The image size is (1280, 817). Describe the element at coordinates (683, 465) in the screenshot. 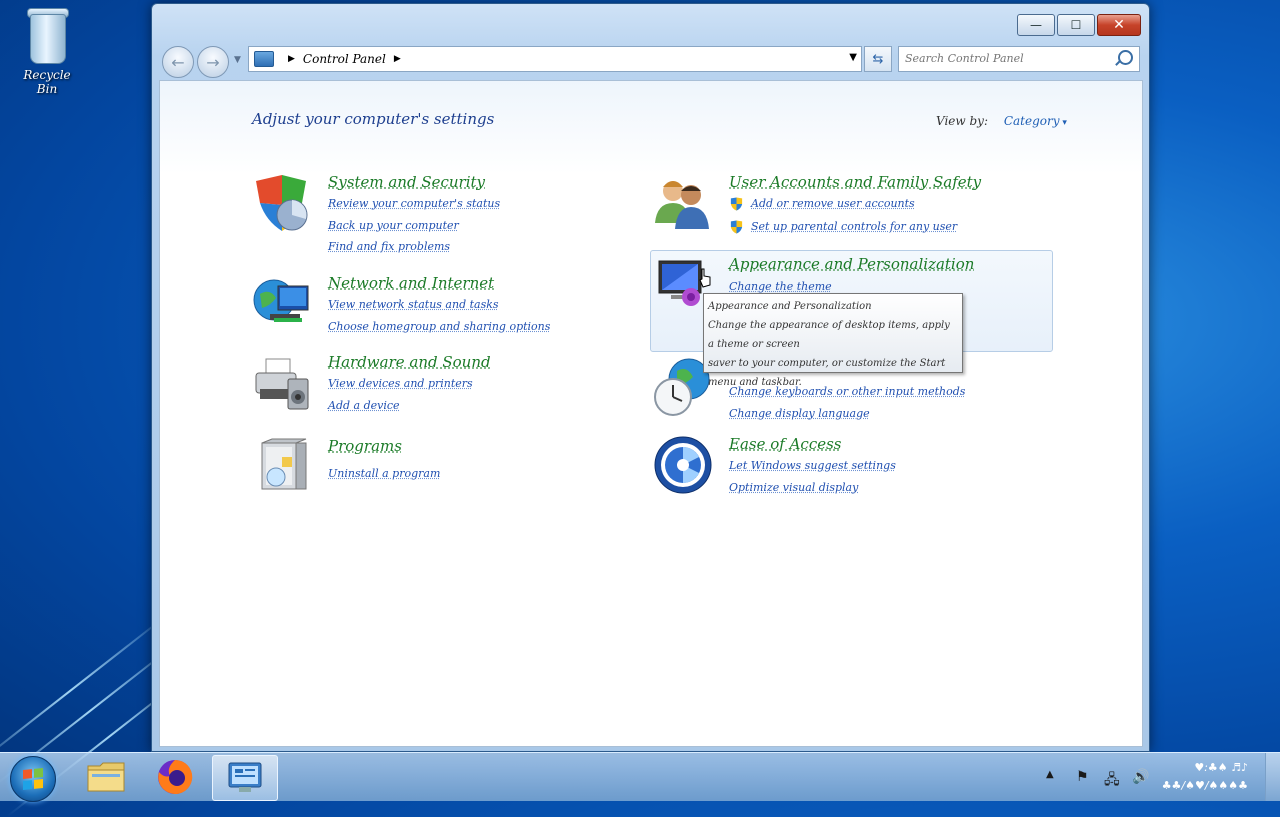

I see `ease-of-access-icon` at that location.